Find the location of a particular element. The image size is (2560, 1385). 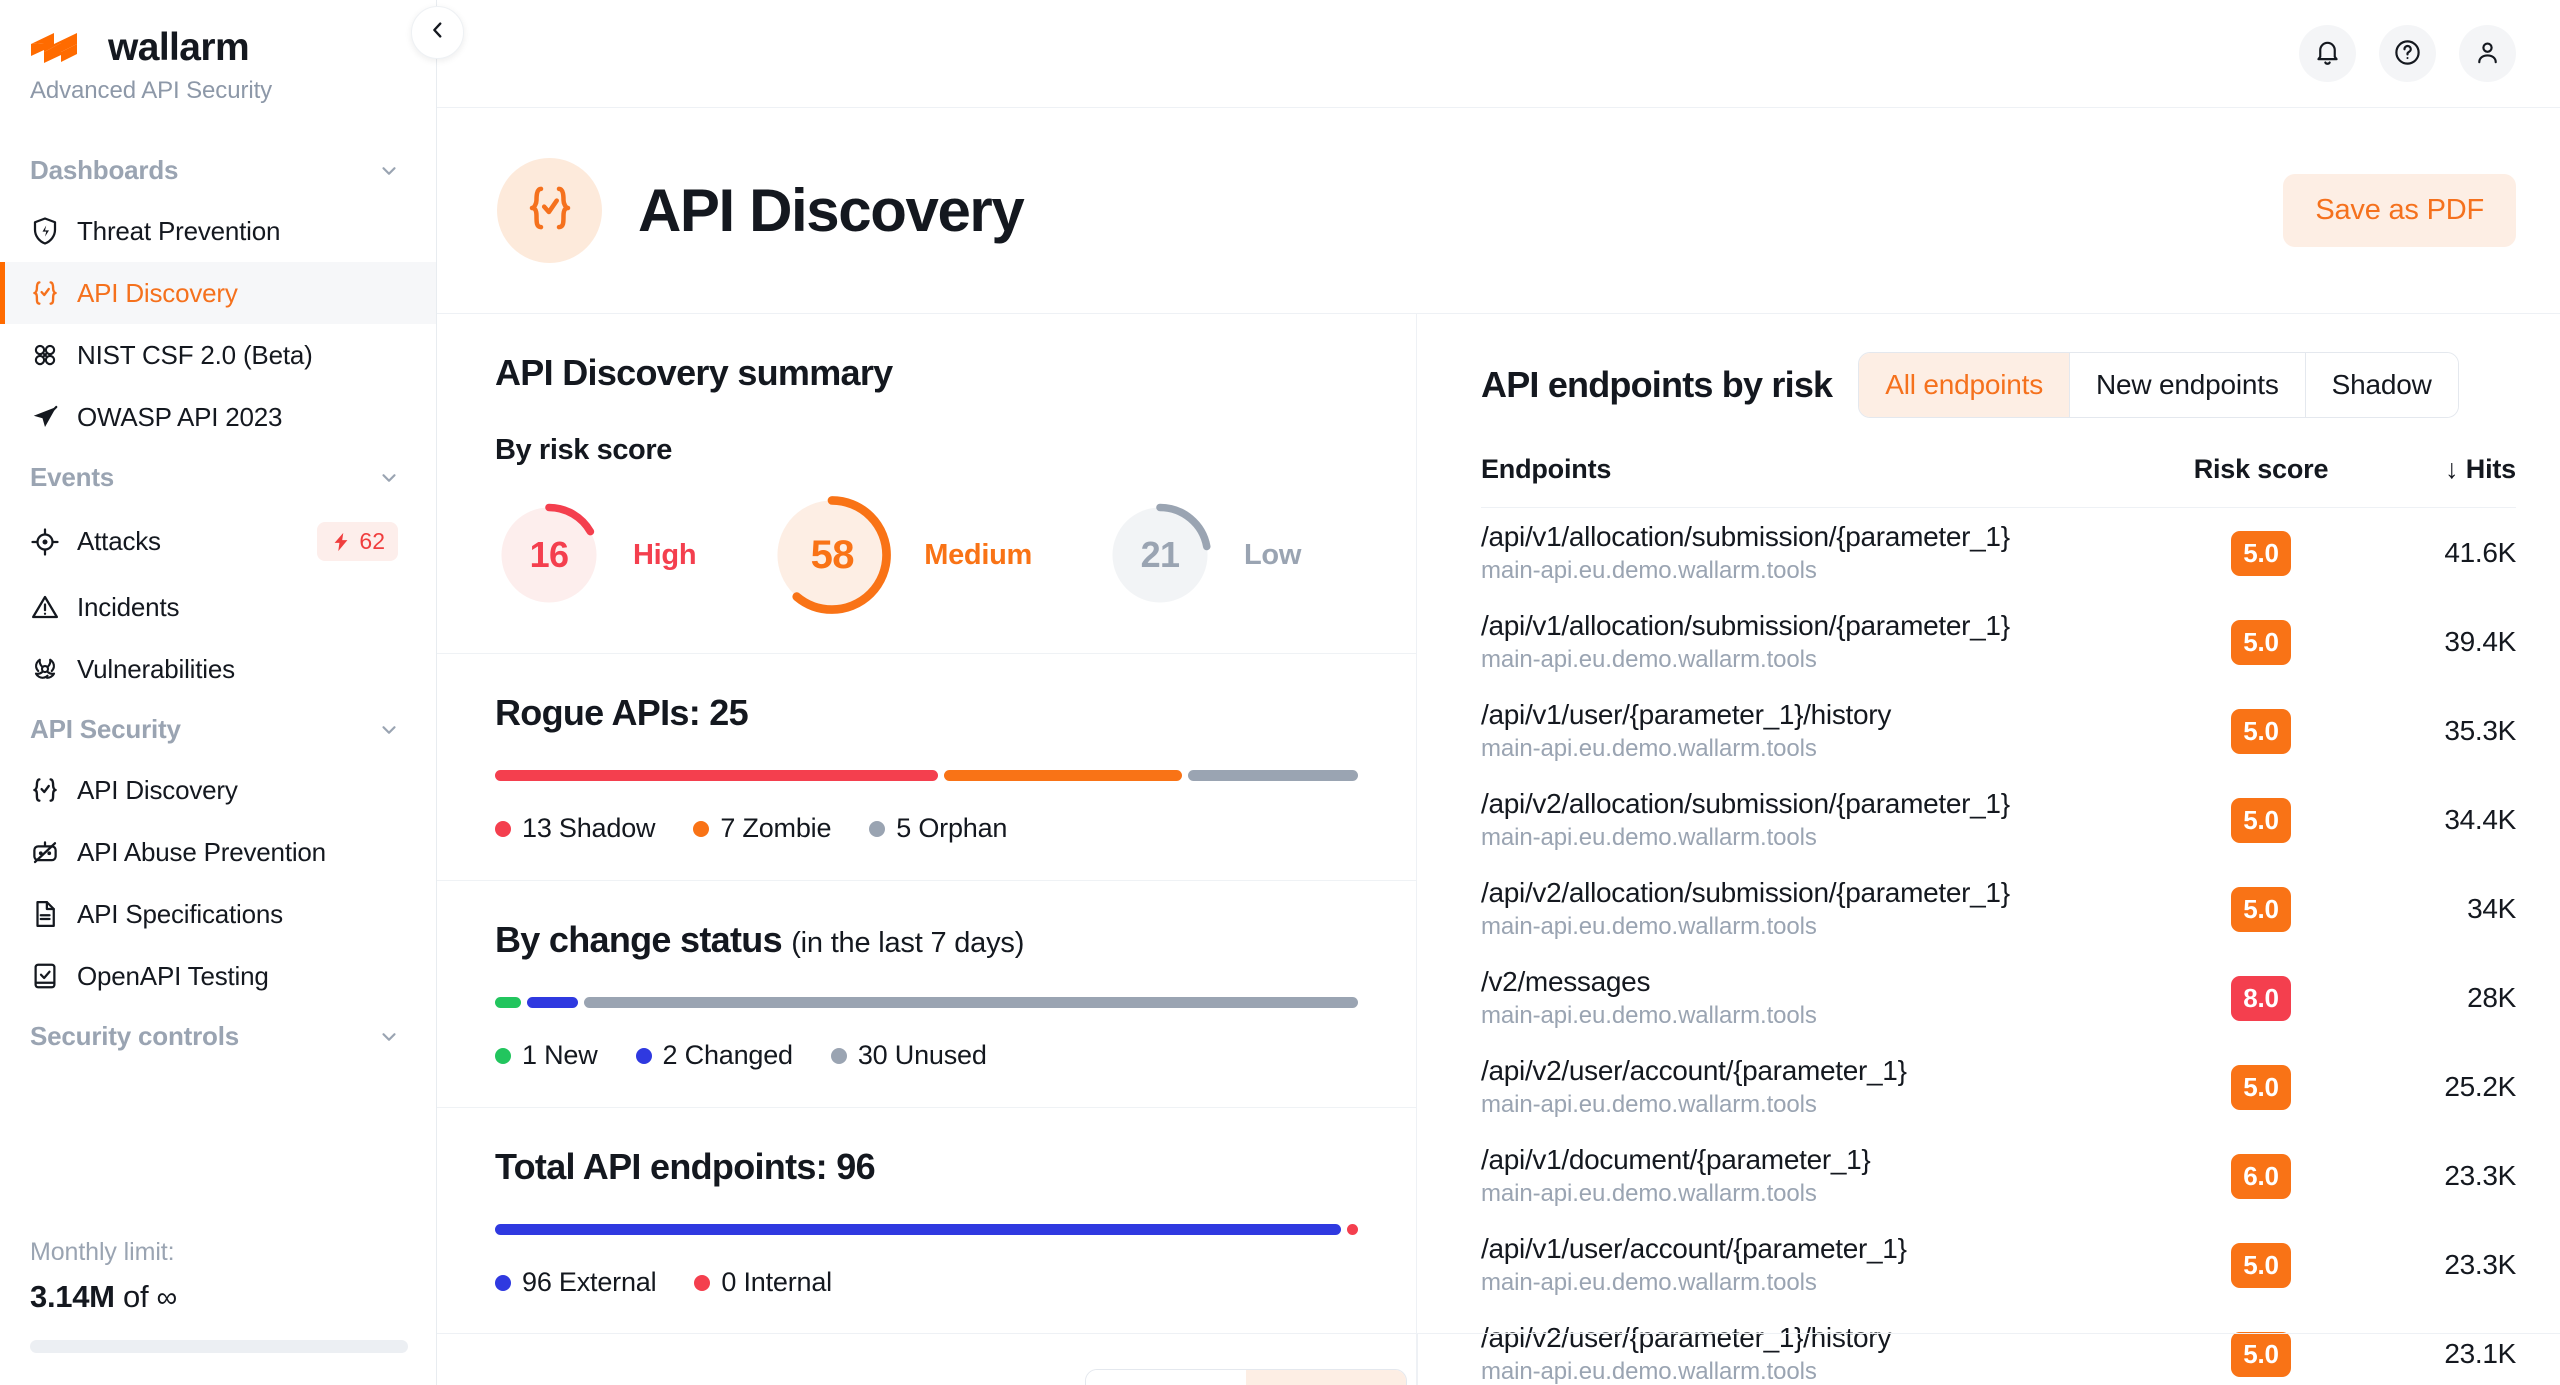

tab-all-endpoints: All endpoints is located at coordinates (1964, 385).